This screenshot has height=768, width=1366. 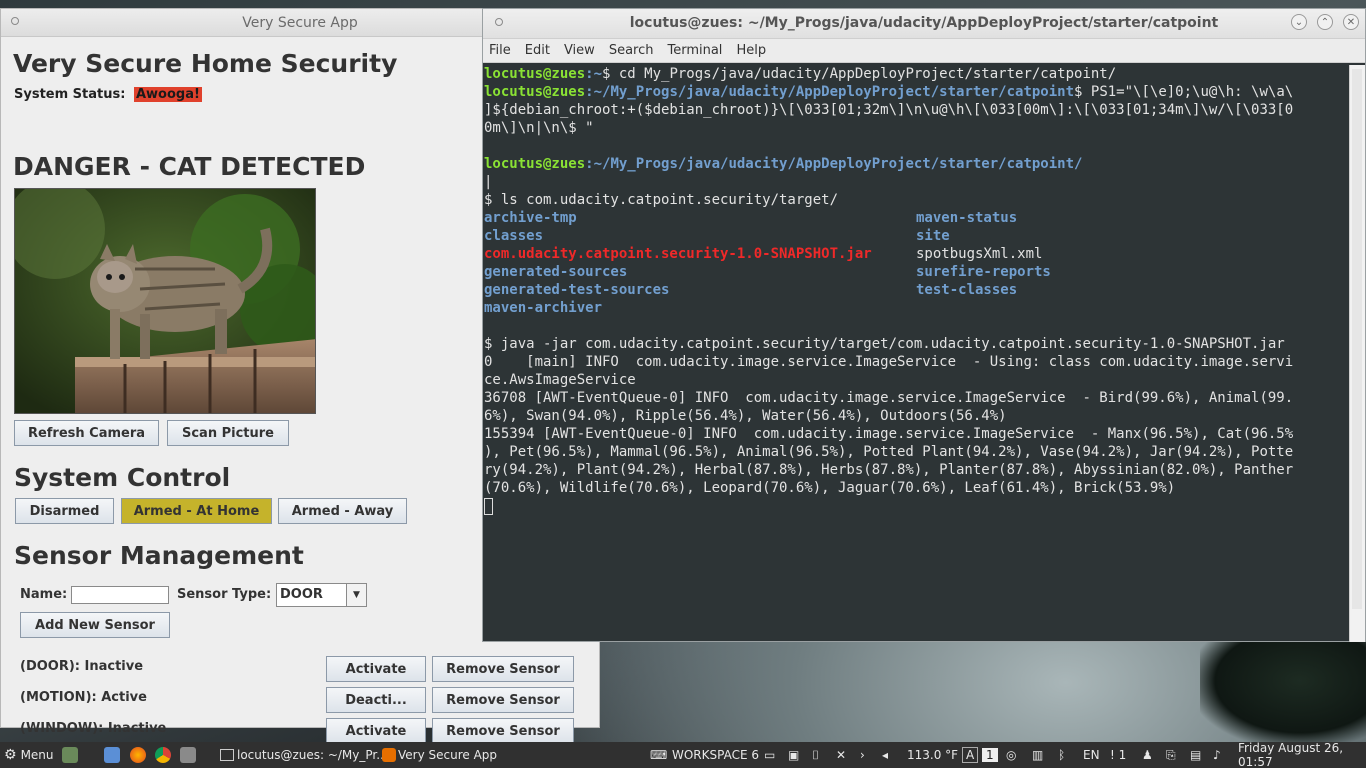 I want to click on scan-picture-button: Scan Picture, so click(x=228, y=433).